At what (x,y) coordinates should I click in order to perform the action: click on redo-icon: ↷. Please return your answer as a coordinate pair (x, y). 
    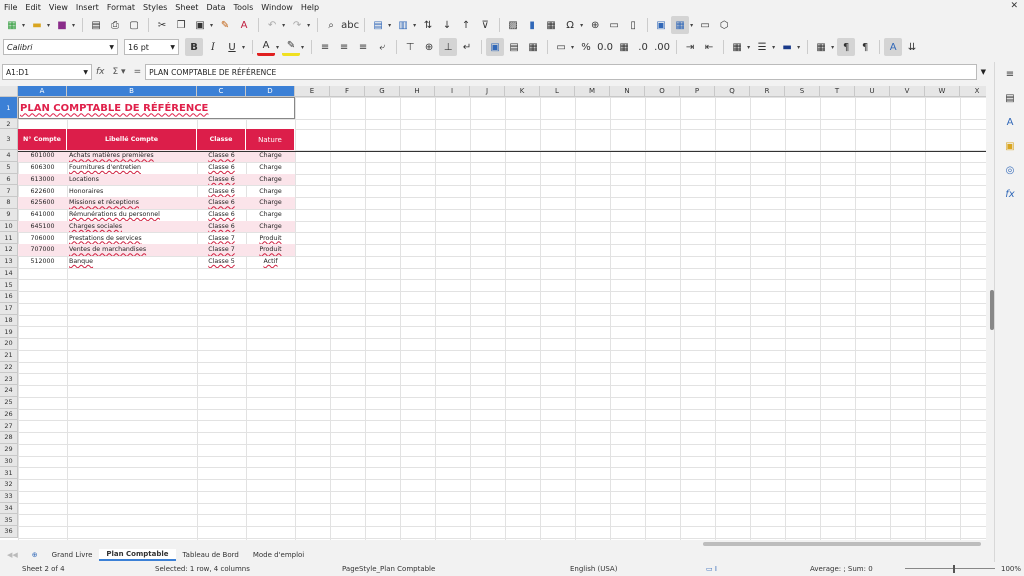
    Looking at the image, I should click on (297, 25).